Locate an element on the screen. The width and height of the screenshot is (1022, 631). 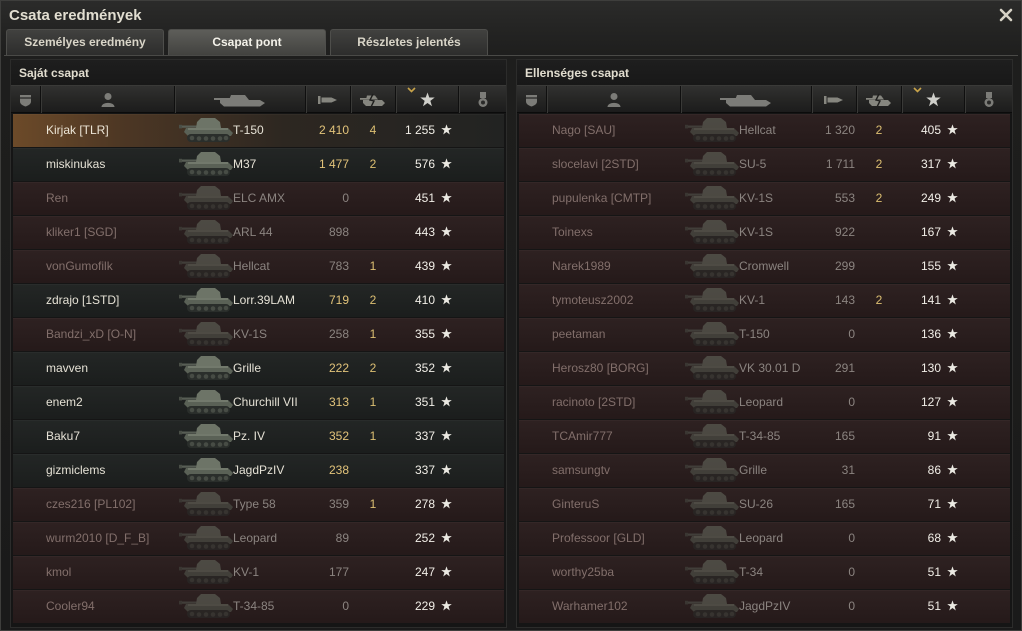
player-row: worthy25ba T-34 0 51 is located at coordinates (764, 572).